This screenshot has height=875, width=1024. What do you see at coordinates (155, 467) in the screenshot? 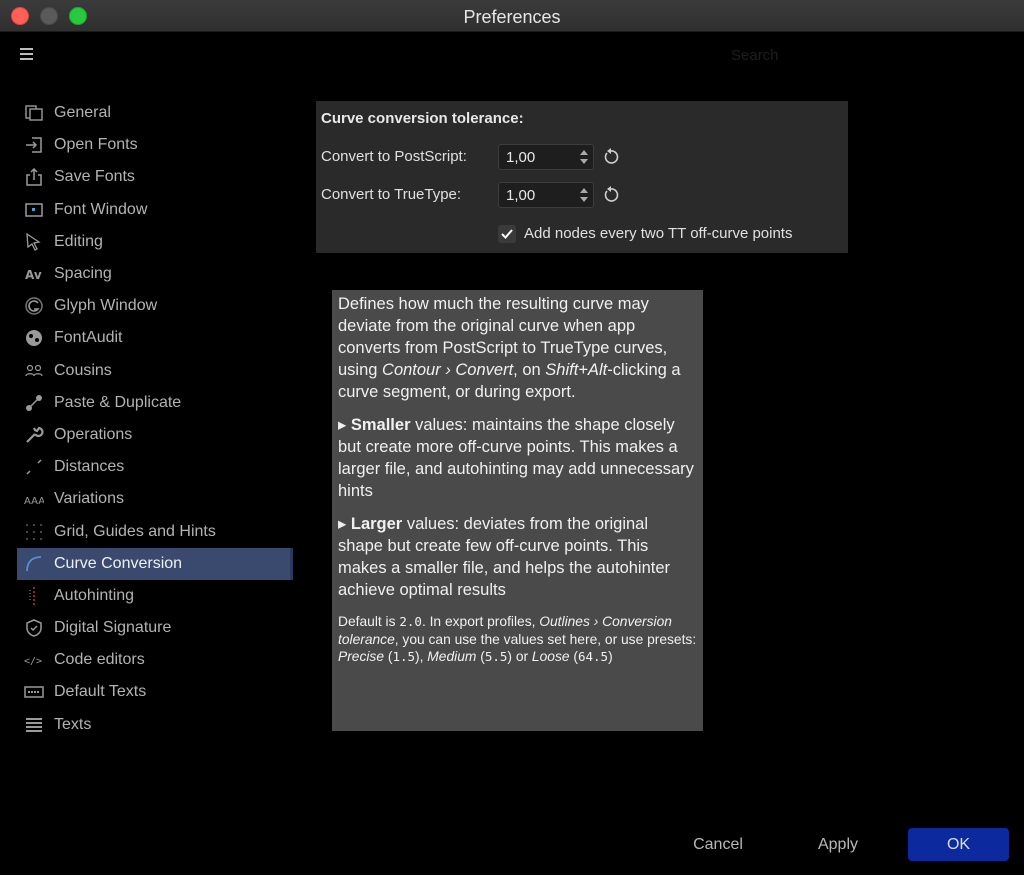
I see `sidebar-item-distances: Distances` at bounding box center [155, 467].